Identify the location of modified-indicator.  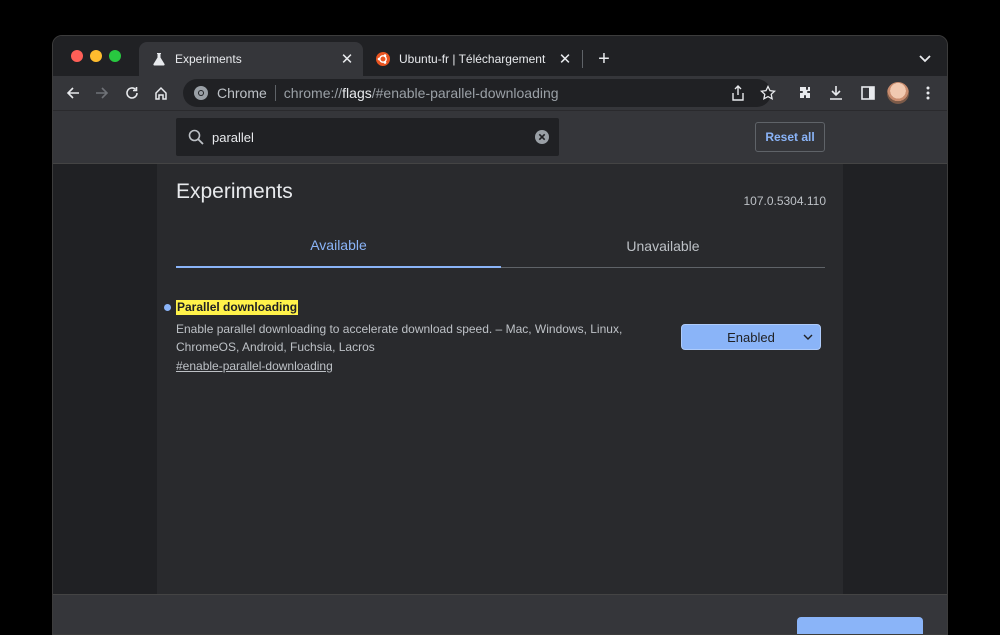
(167, 307).